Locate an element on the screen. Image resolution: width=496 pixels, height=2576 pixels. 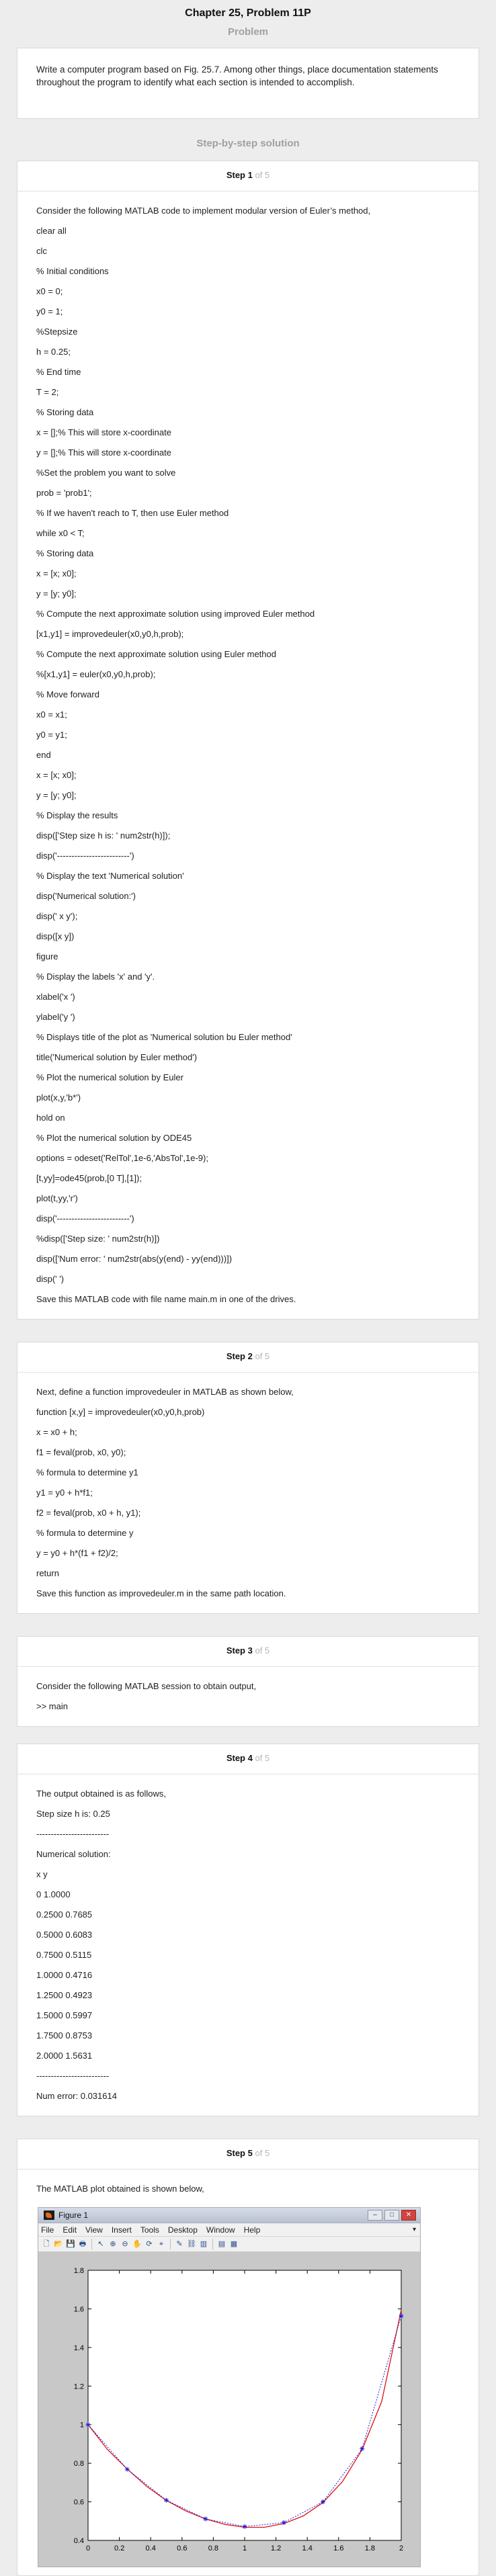
step-line: % End time is located at coordinates (58, 372).